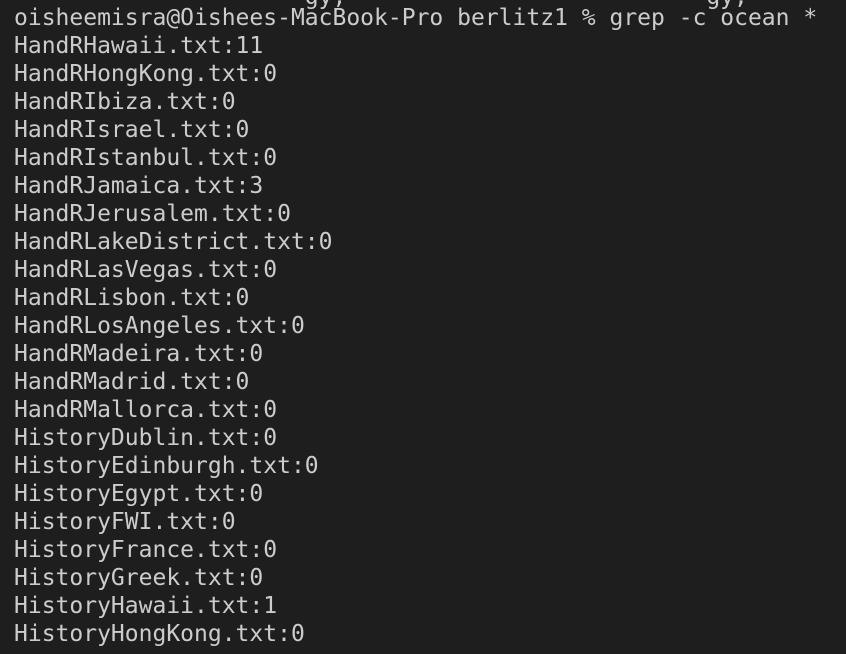 The height and width of the screenshot is (654, 846). What do you see at coordinates (146, 606) in the screenshot?
I see `output-line: HistoryHawaii.txt:1` at bounding box center [146, 606].